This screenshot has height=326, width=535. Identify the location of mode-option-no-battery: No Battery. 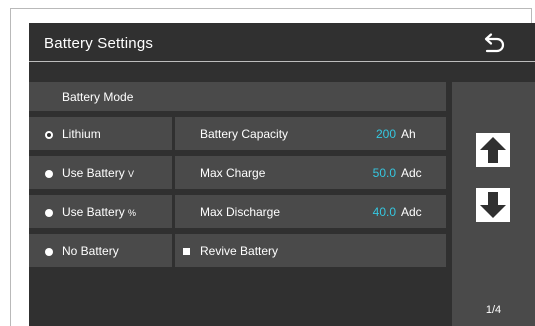
(100, 250).